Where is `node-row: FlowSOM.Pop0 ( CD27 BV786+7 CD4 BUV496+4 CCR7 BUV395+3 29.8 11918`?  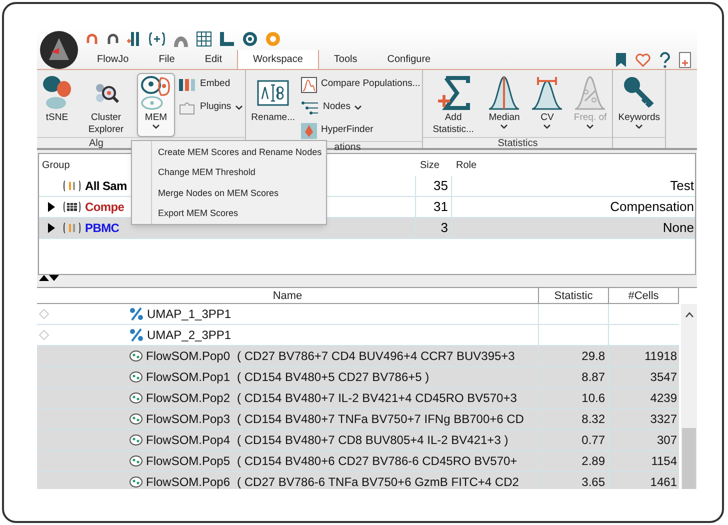 node-row: FlowSOM.Pop0 ( CD27 BV786+7 CD4 BUV496+4 CCR7 BUV395+3 29.8 11918 is located at coordinates (358, 356).